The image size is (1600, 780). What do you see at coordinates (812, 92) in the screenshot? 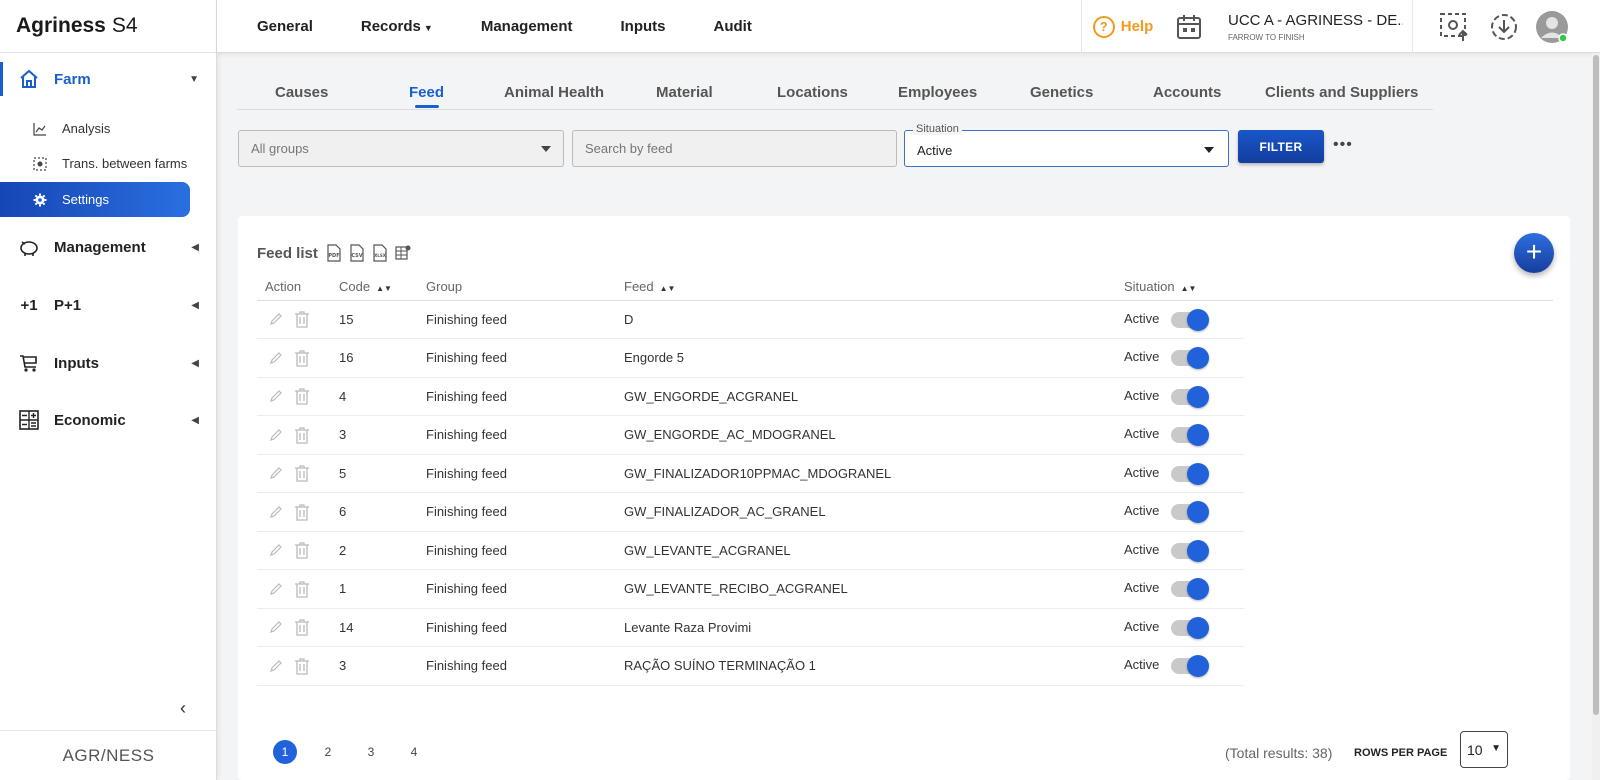
I see `tab-locations: Locations` at bounding box center [812, 92].